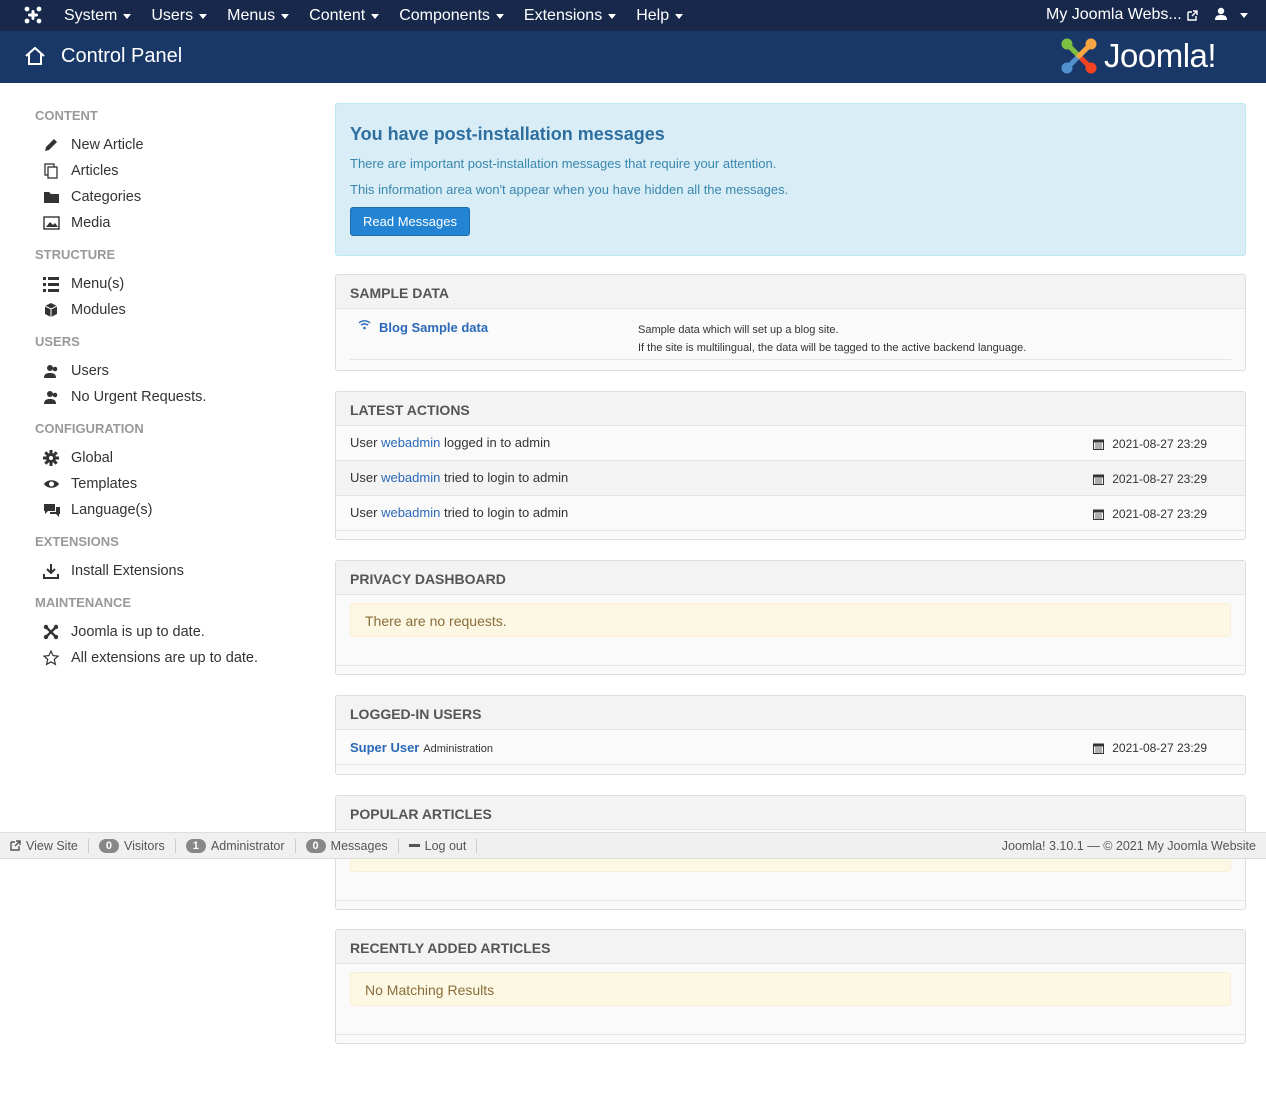 Image resolution: width=1266 pixels, height=1115 pixels. Describe the element at coordinates (414, 845) in the screenshot. I see `minus-icon` at that location.